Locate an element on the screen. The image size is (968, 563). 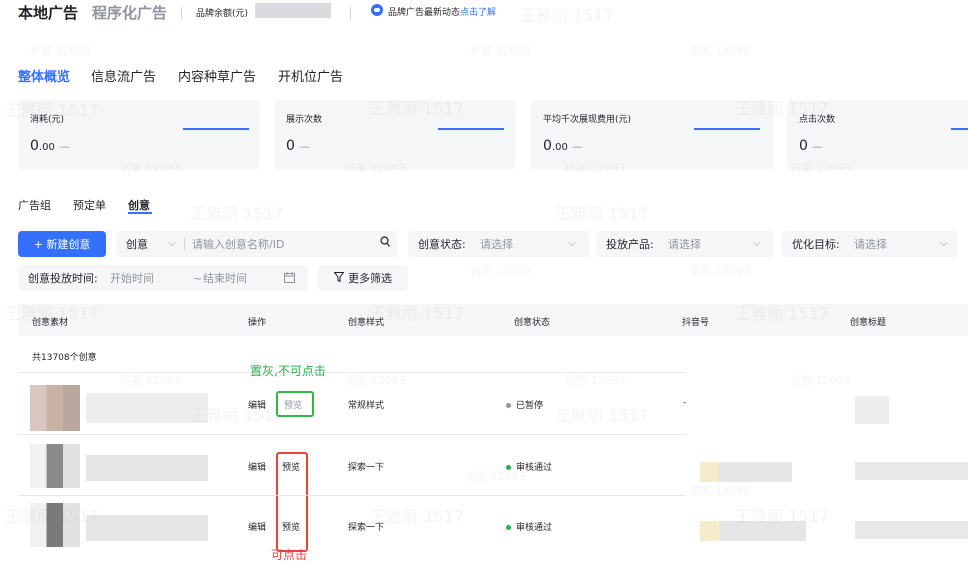
stat-card-impressions: 展示次数 0— is located at coordinates (395, 135).